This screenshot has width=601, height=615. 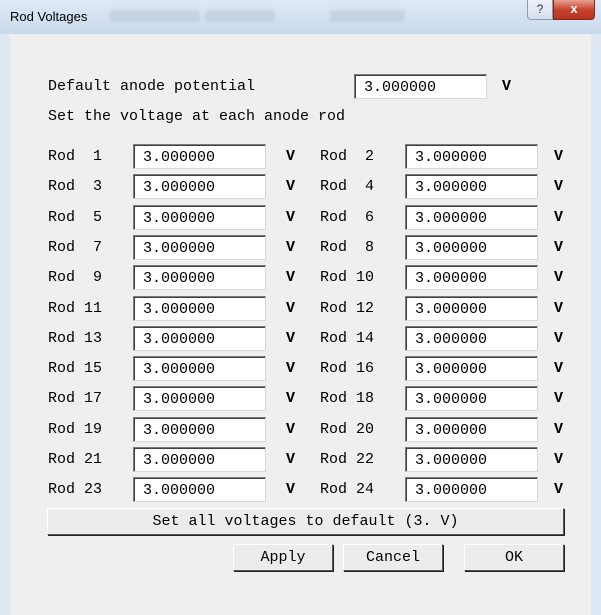 What do you see at coordinates (291, 338) in the screenshot?
I see `rod-13-unit: V` at bounding box center [291, 338].